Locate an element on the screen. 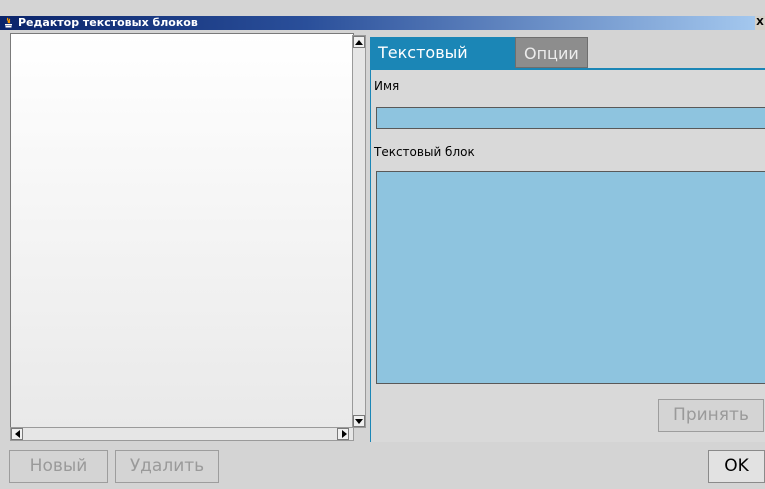 Image resolution: width=765 pixels, height=489 pixels. scroll-up-button is located at coordinates (359, 42).